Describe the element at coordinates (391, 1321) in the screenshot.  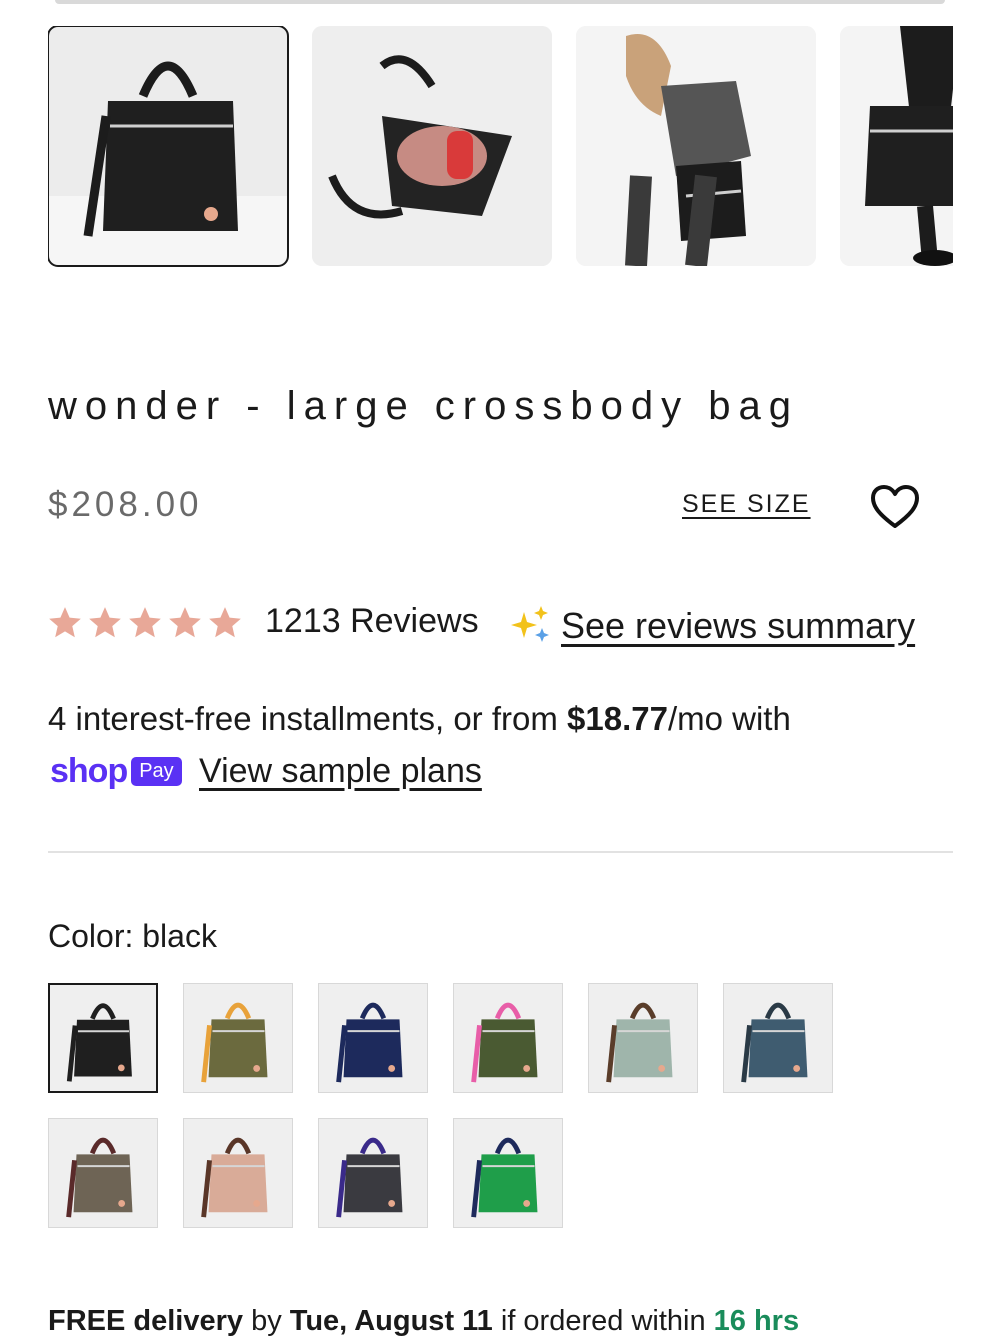
I see `delivery-date: Tue, August 11` at that location.